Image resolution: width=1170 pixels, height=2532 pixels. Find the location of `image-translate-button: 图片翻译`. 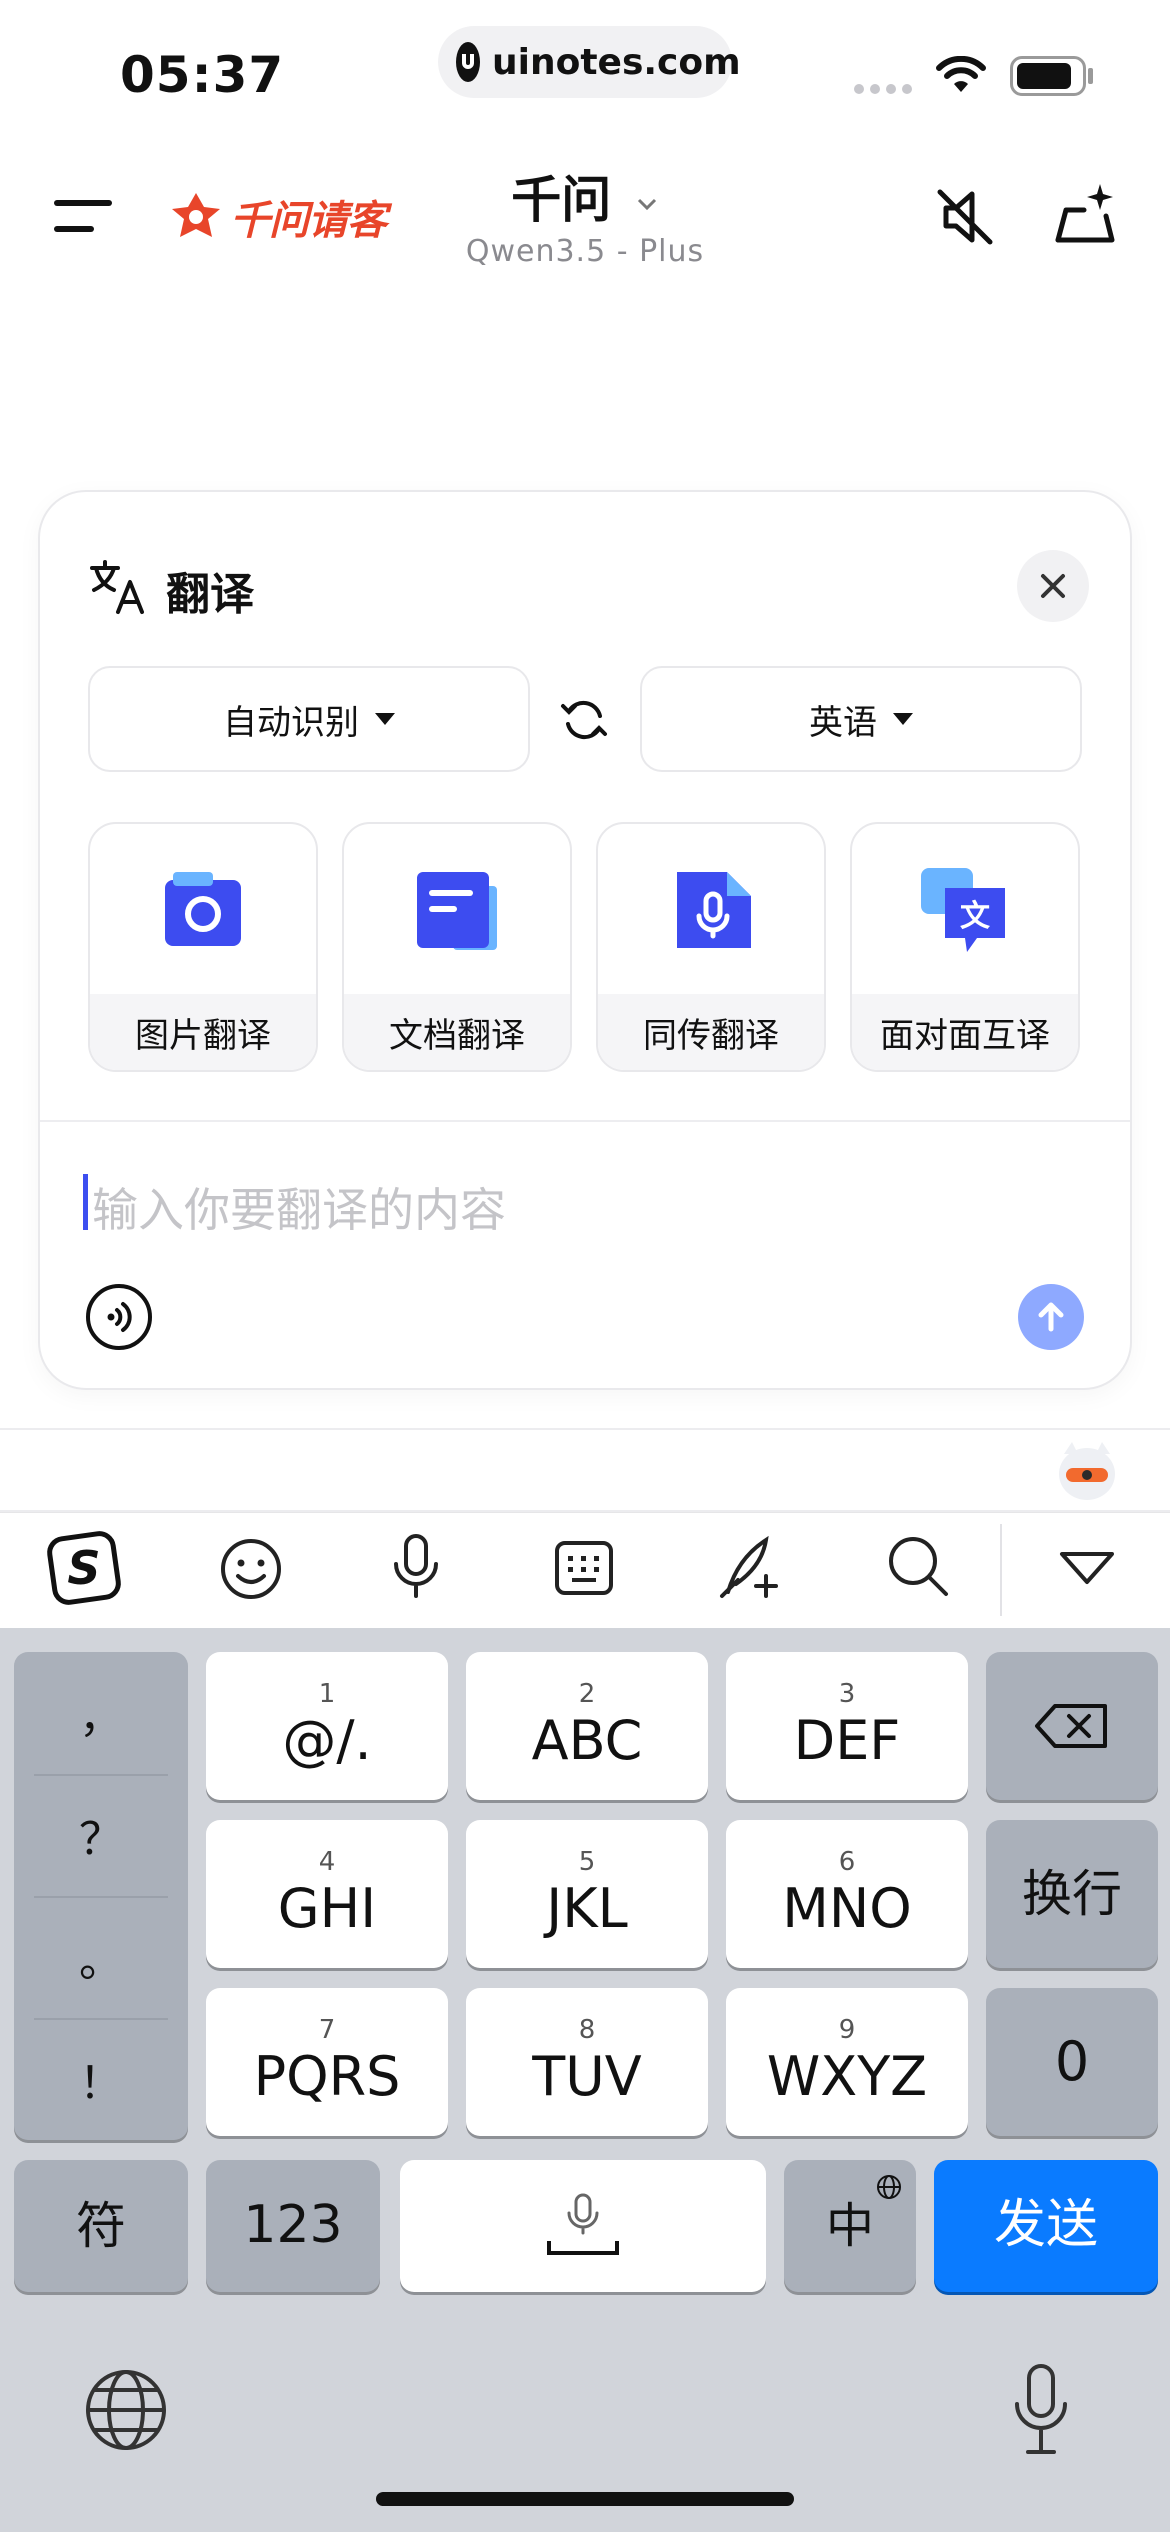

image-translate-button: 图片翻译 is located at coordinates (203, 947).